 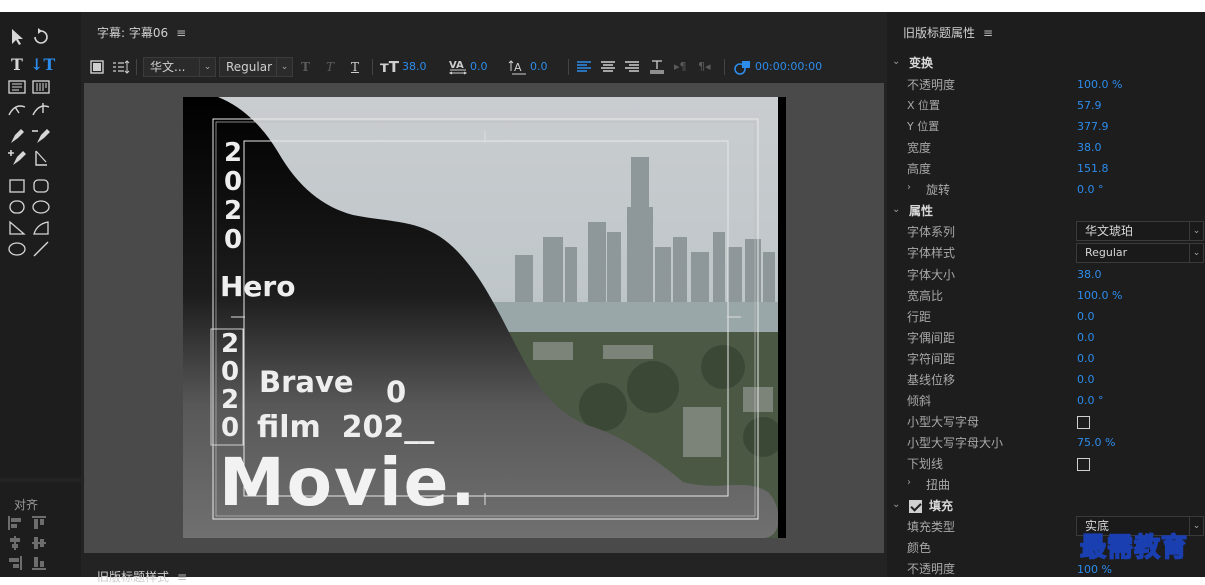 What do you see at coordinates (41, 228) in the screenshot?
I see `arc-tool-icon` at bounding box center [41, 228].